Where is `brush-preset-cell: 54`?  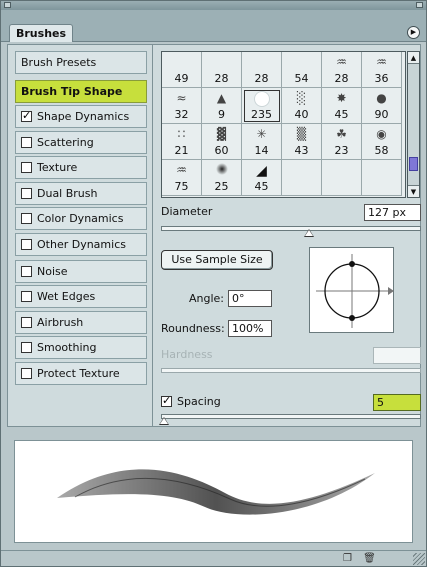 brush-preset-cell: 54 is located at coordinates (302, 70).